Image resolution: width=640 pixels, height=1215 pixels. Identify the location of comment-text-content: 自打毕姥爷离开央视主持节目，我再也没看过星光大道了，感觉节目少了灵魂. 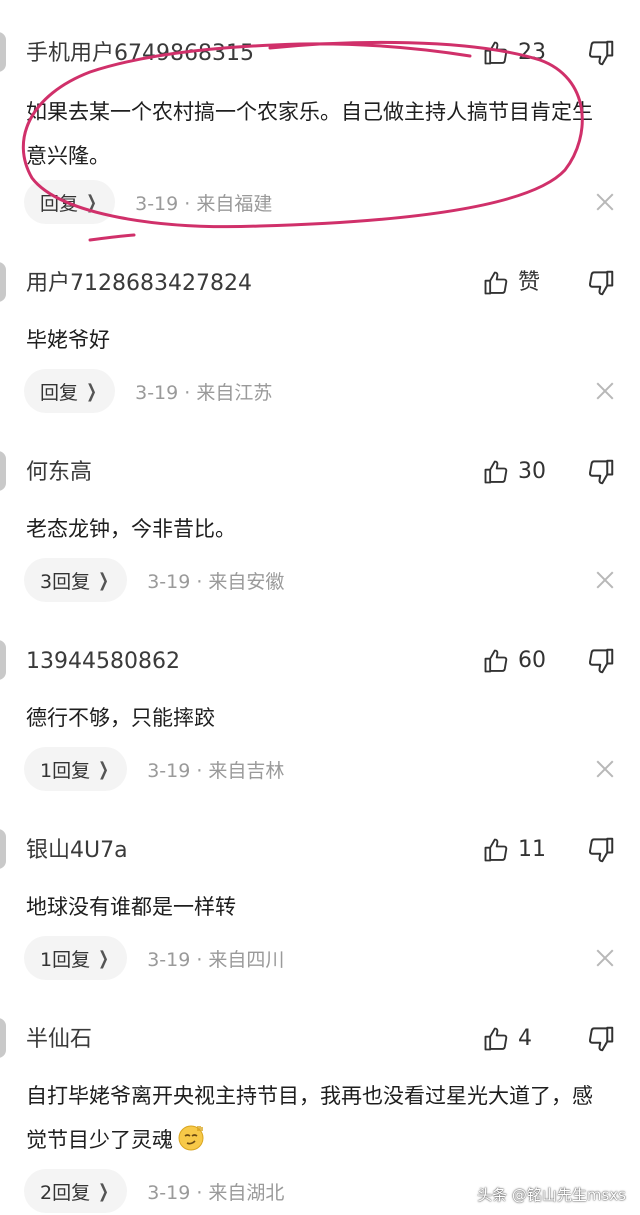
(309, 1118).